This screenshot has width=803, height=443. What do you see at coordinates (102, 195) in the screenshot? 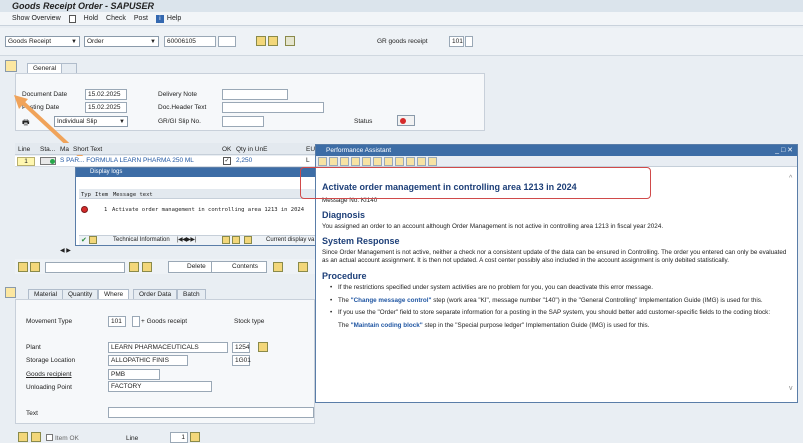
I see `log-col-item: Item` at bounding box center [102, 195].